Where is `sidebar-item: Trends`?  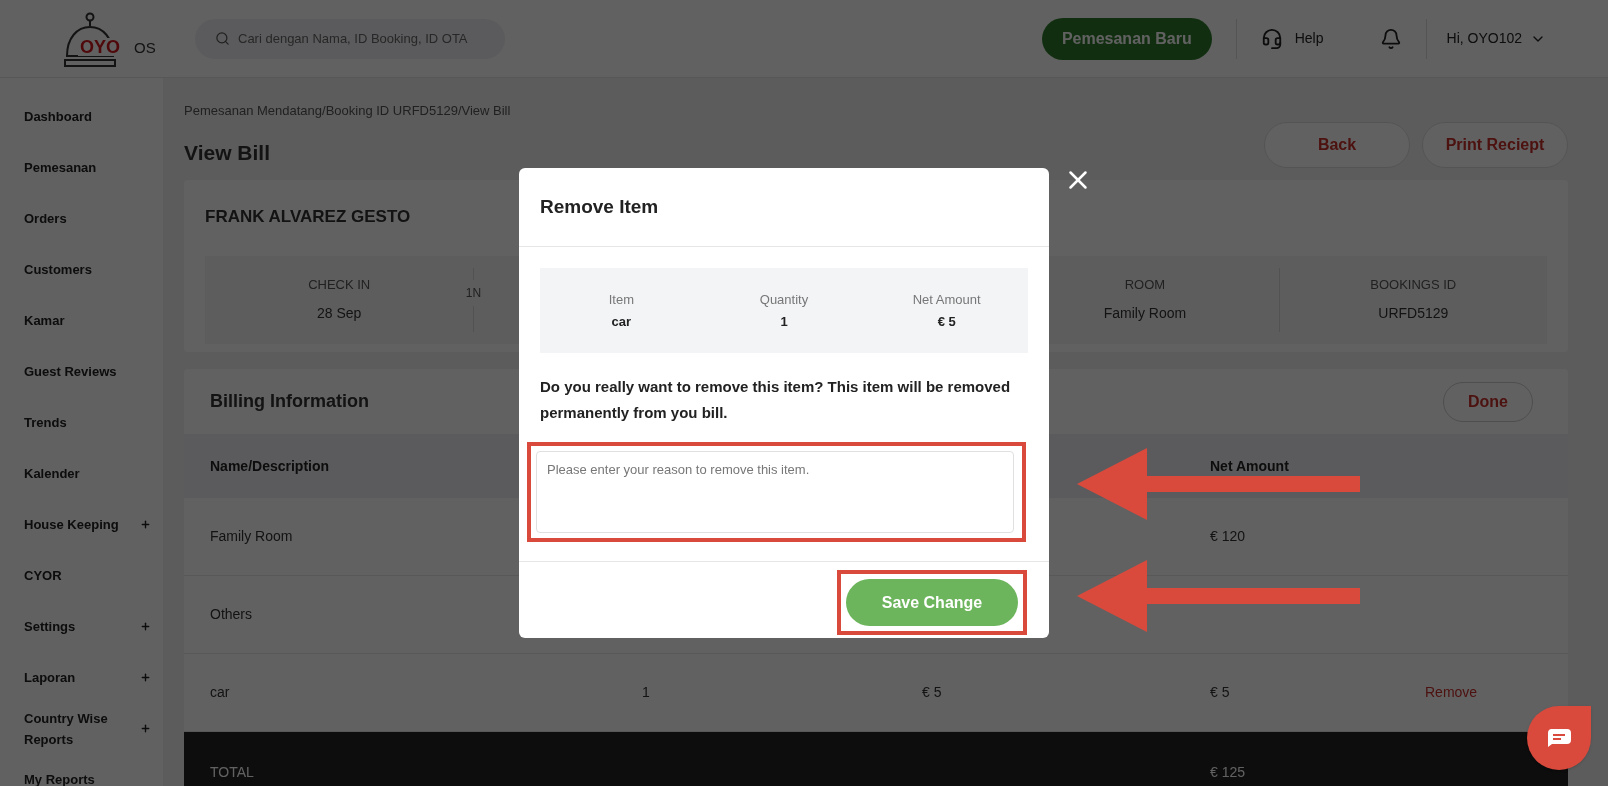
sidebar-item: Trends is located at coordinates (81, 422).